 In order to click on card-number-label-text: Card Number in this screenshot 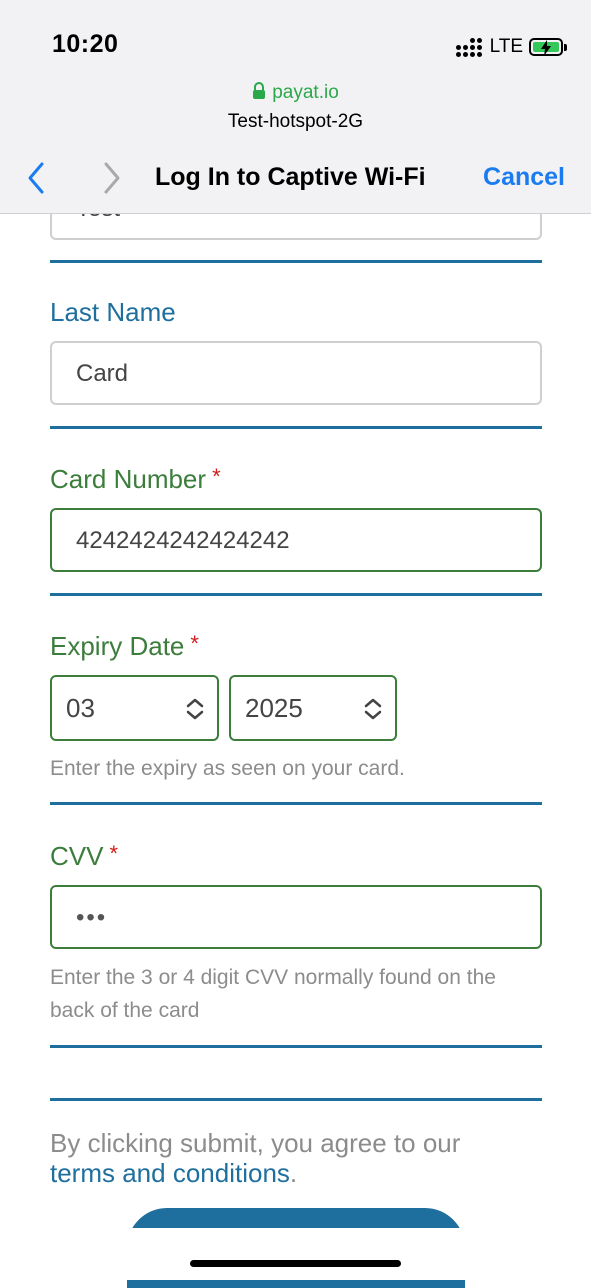, I will do `click(128, 479)`.